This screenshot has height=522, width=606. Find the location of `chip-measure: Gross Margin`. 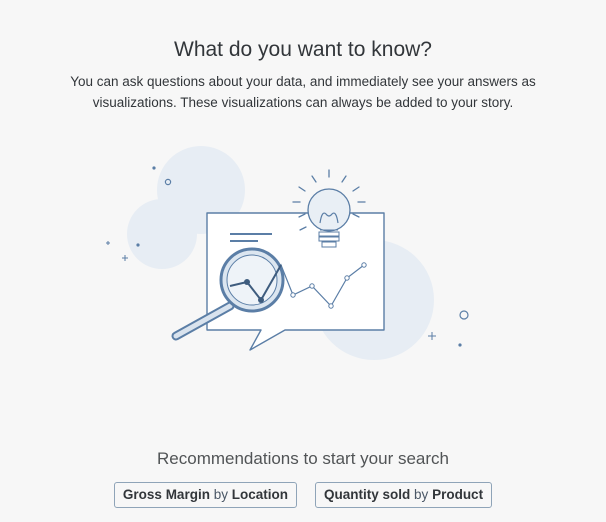

chip-measure: Gross Margin is located at coordinates (166, 494).